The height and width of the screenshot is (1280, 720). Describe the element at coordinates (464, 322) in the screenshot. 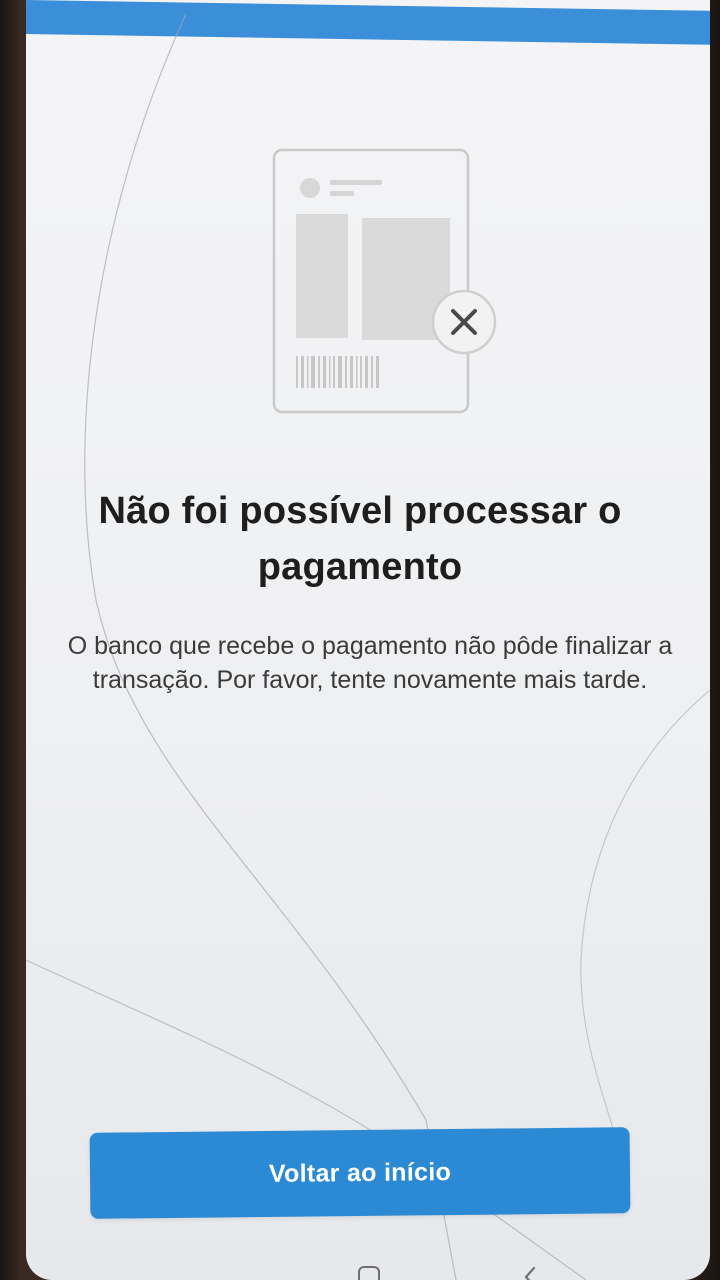

I see `close-icon` at that location.